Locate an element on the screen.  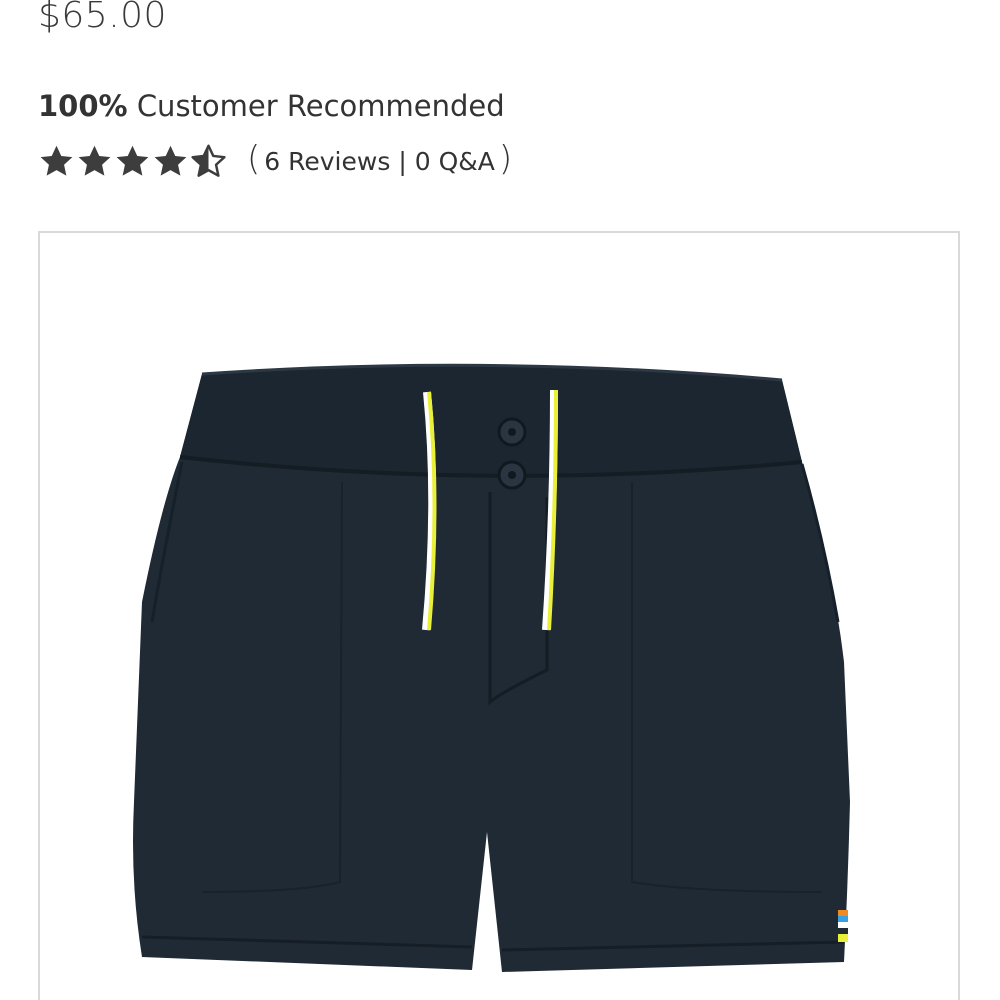
qa-link: 0 Q&A is located at coordinates (455, 161).